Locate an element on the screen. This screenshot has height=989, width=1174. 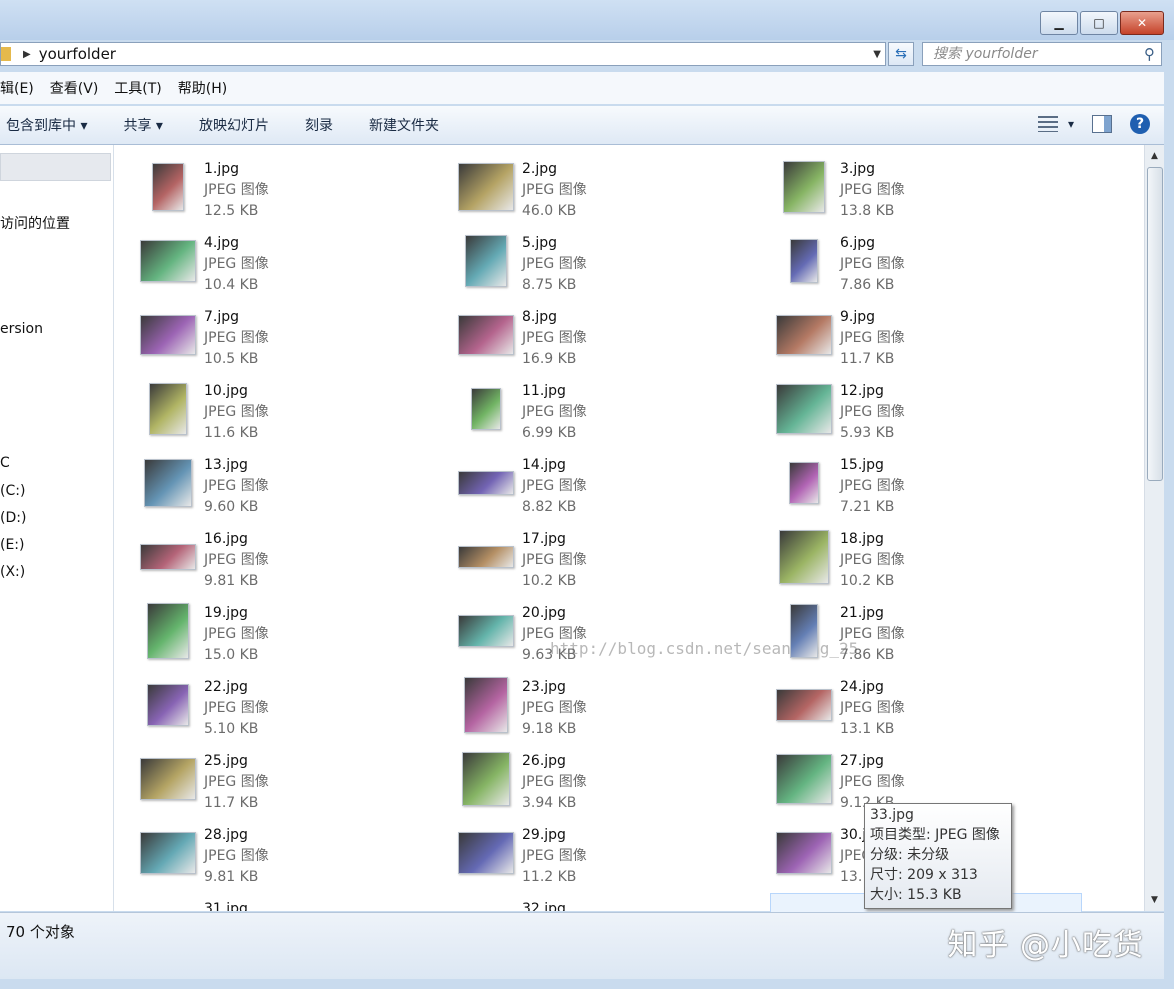
file-item: 8.jpg JPEG 图像 16.9 KB is located at coordinates (608, 340).